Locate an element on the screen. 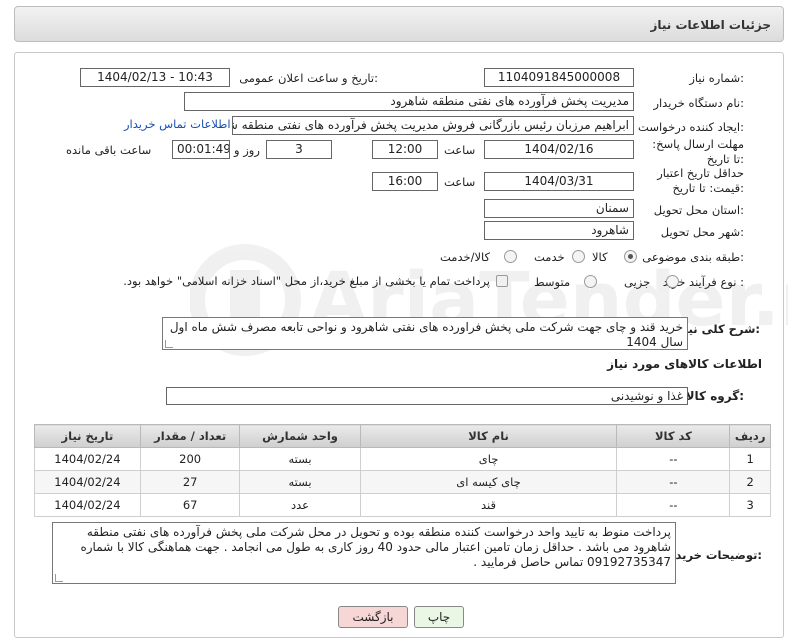  days-label: روز و is located at coordinates (247, 150).